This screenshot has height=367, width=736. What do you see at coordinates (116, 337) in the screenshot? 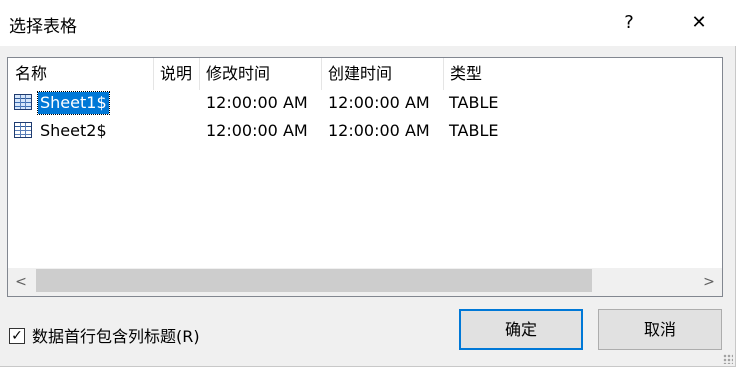
I see `first-row-headers-label: 数据首行包含列标题(R)` at bounding box center [116, 337].